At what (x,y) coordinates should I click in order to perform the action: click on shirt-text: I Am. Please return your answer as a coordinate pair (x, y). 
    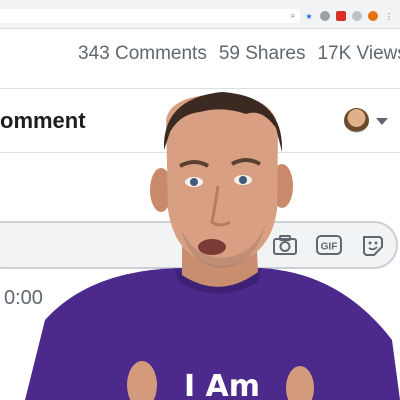
    Looking at the image, I should click on (222, 384).